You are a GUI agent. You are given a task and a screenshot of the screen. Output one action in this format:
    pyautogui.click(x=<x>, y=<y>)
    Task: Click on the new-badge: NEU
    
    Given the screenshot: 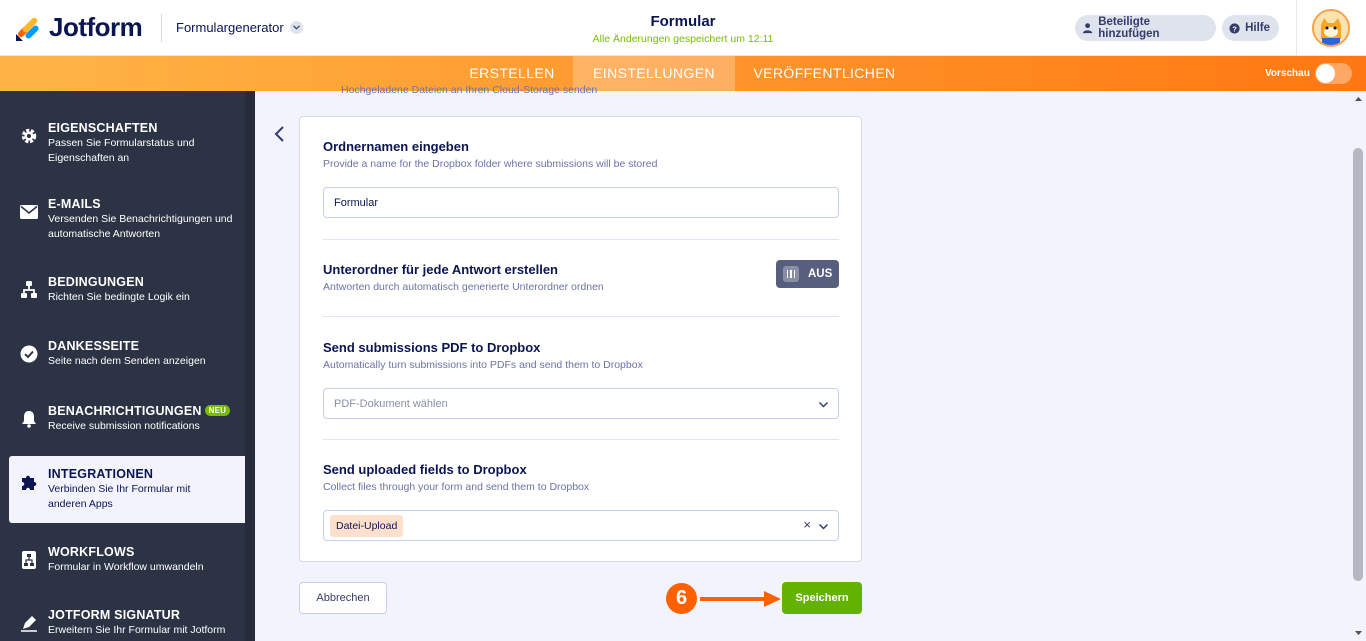 What is the action you would take?
    pyautogui.click(x=217, y=410)
    